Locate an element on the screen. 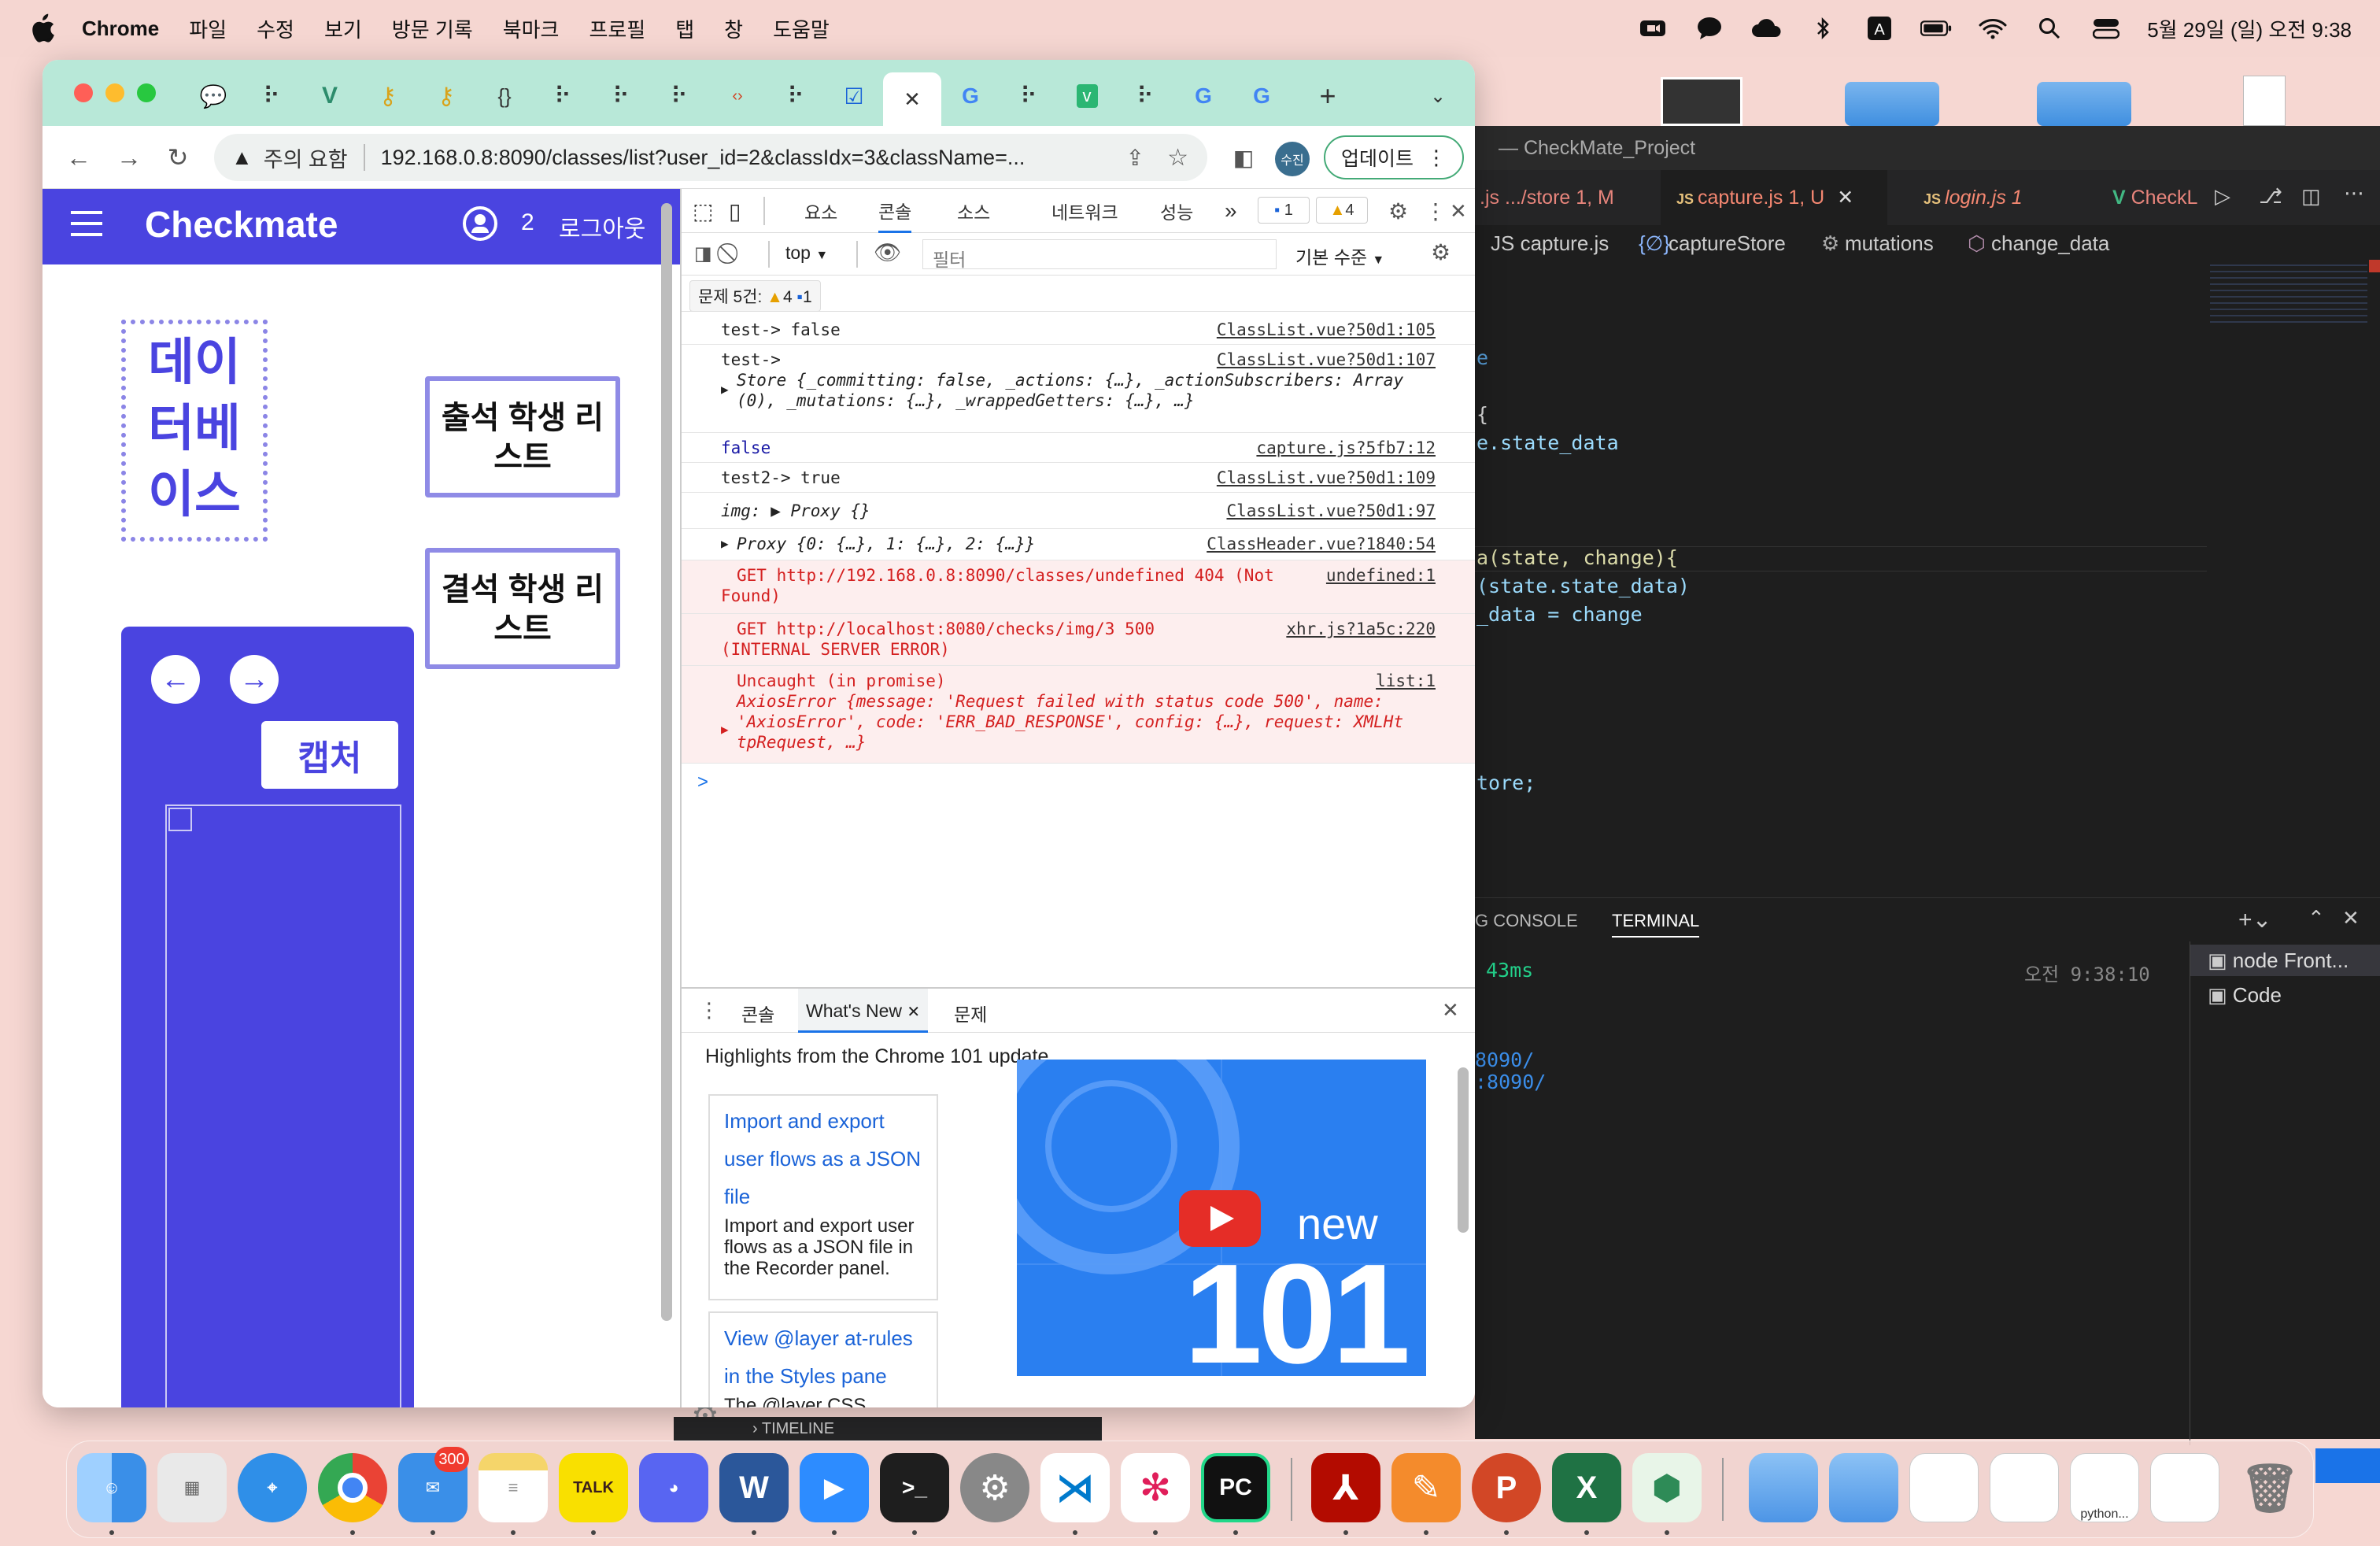 This screenshot has height=1546, width=2380. excel-icon: X is located at coordinates (1586, 1487).